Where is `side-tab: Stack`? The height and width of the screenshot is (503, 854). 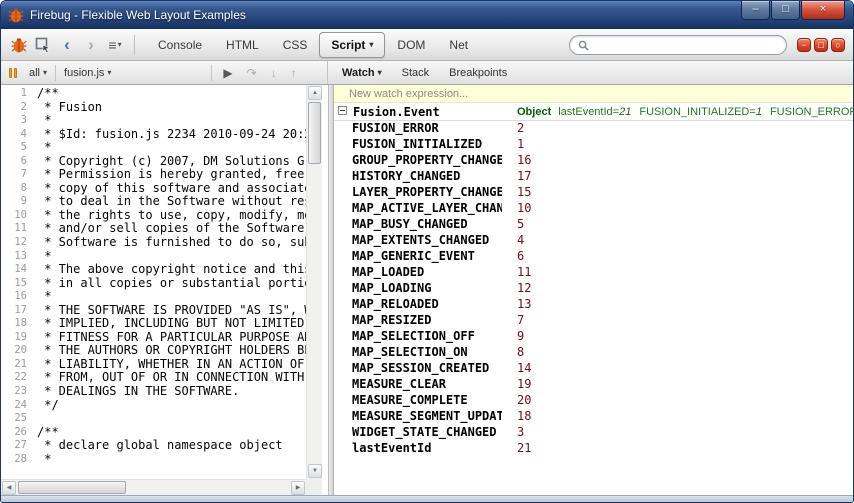 side-tab: Stack is located at coordinates (416, 73).